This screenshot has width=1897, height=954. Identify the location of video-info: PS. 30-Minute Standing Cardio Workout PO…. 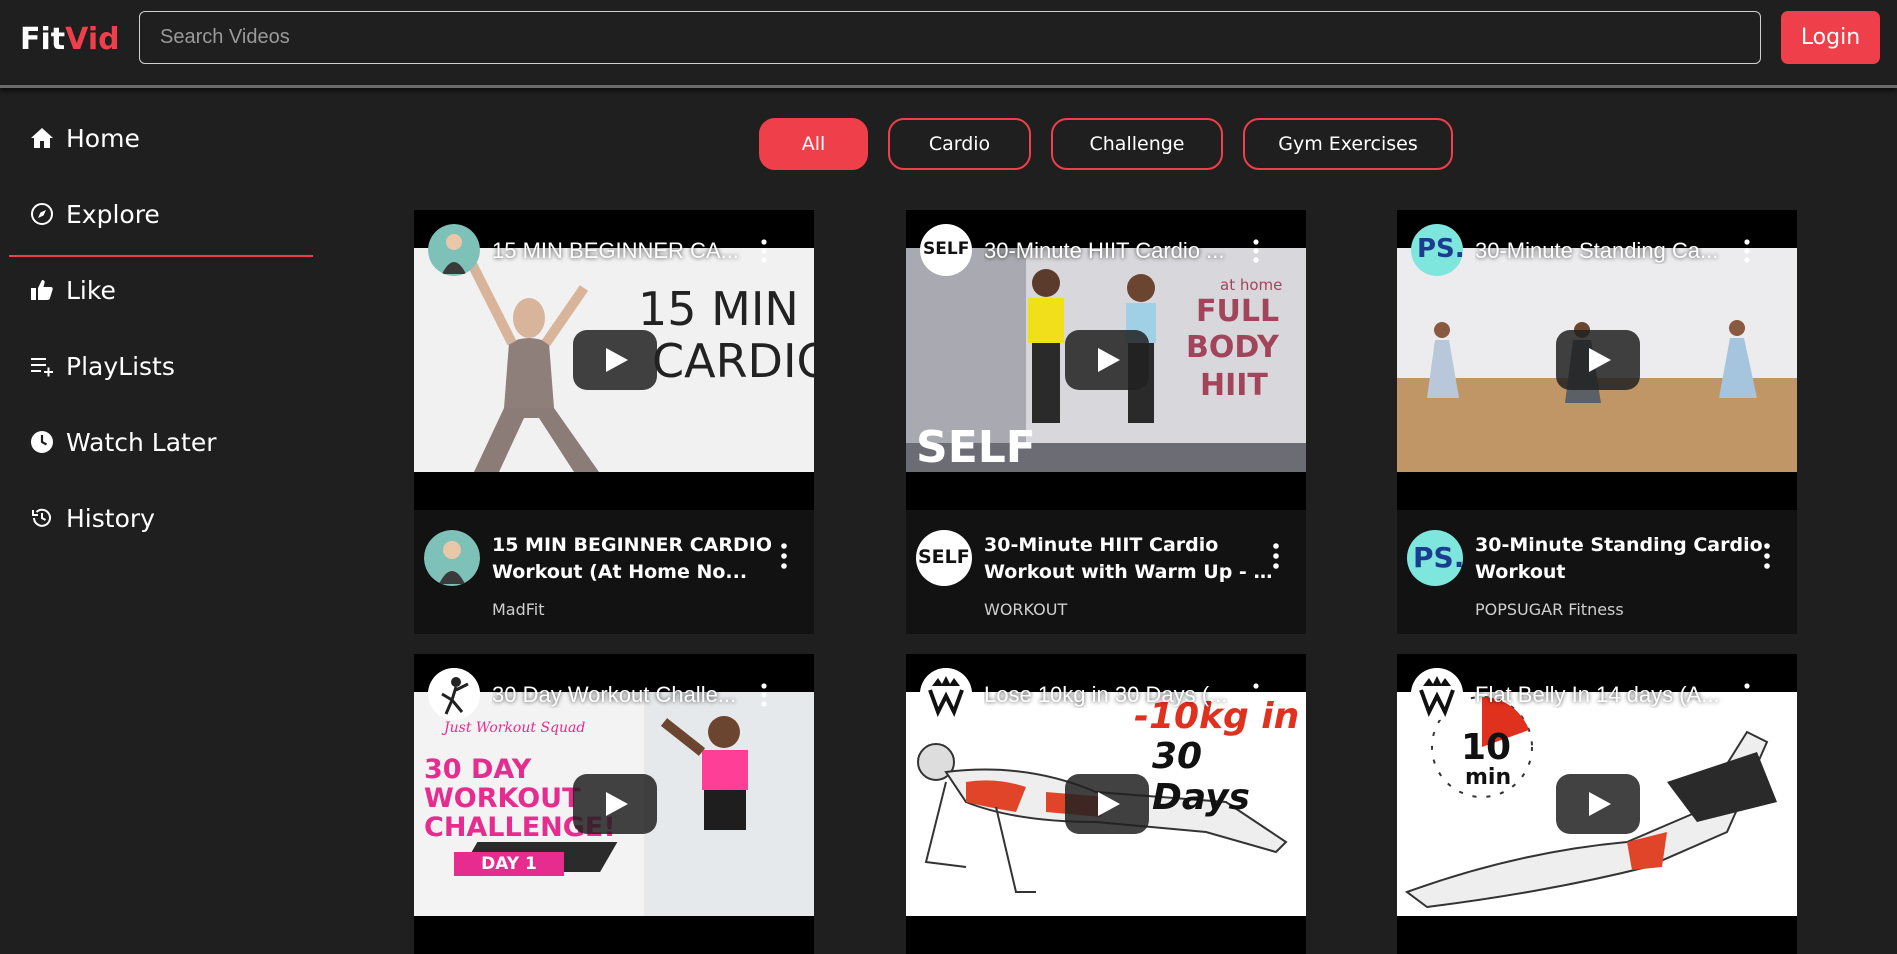
(1597, 572).